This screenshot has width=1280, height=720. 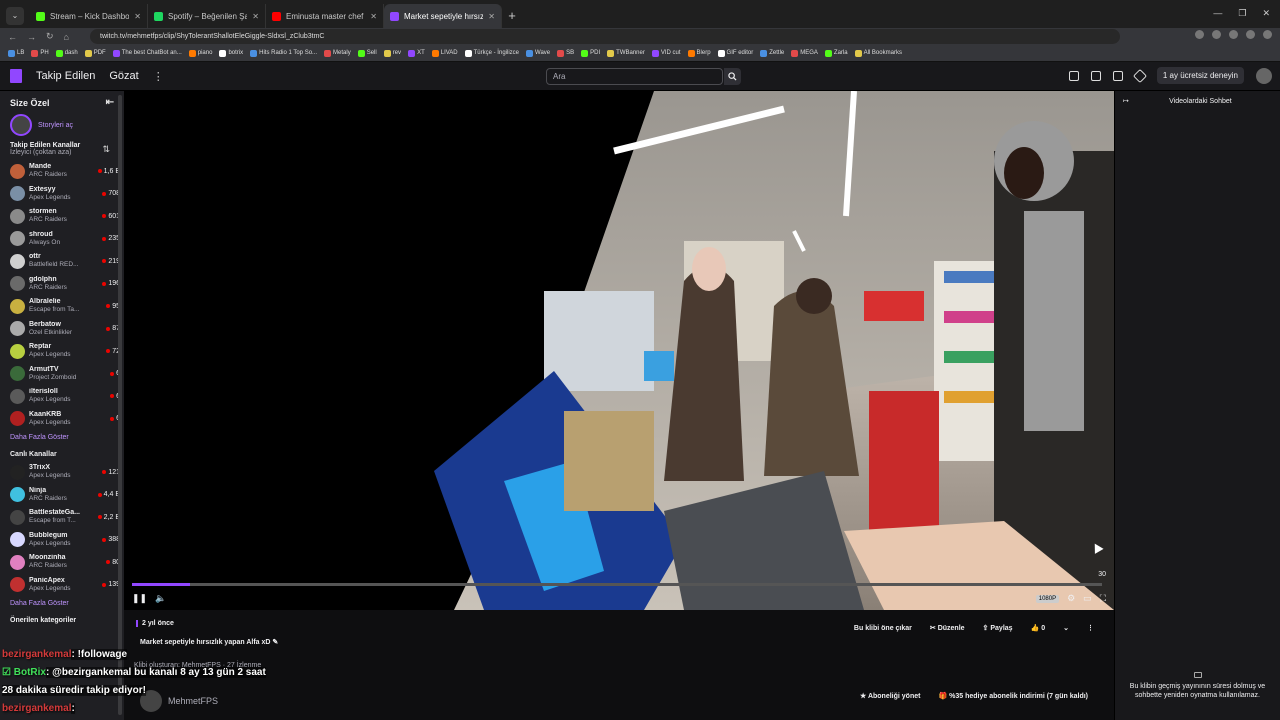 I want to click on pause-icon: ❚❚, so click(x=139, y=598).